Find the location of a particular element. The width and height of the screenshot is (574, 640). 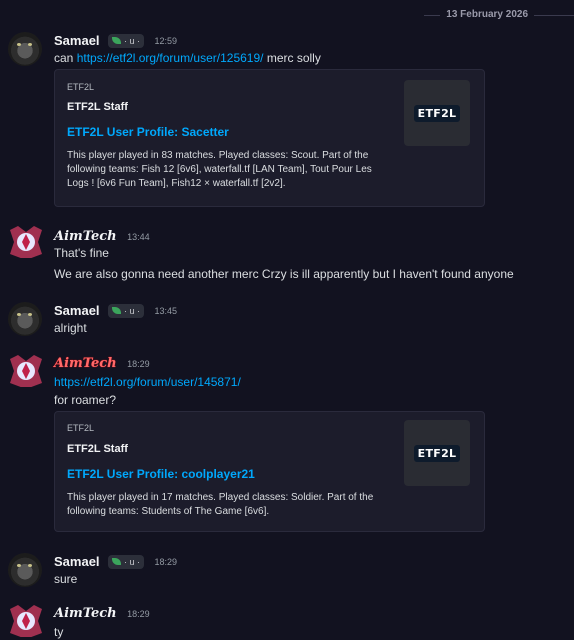

embed-title: ETF2L User Profile: Sacetter is located at coordinates (148, 132).